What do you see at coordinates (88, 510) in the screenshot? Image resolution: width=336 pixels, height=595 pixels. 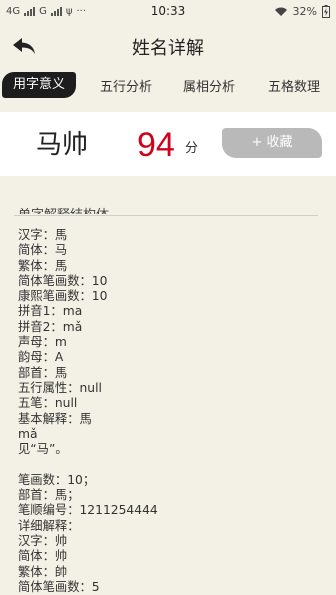 I see `detail-line: 笔顺编号：1211254444` at bounding box center [88, 510].